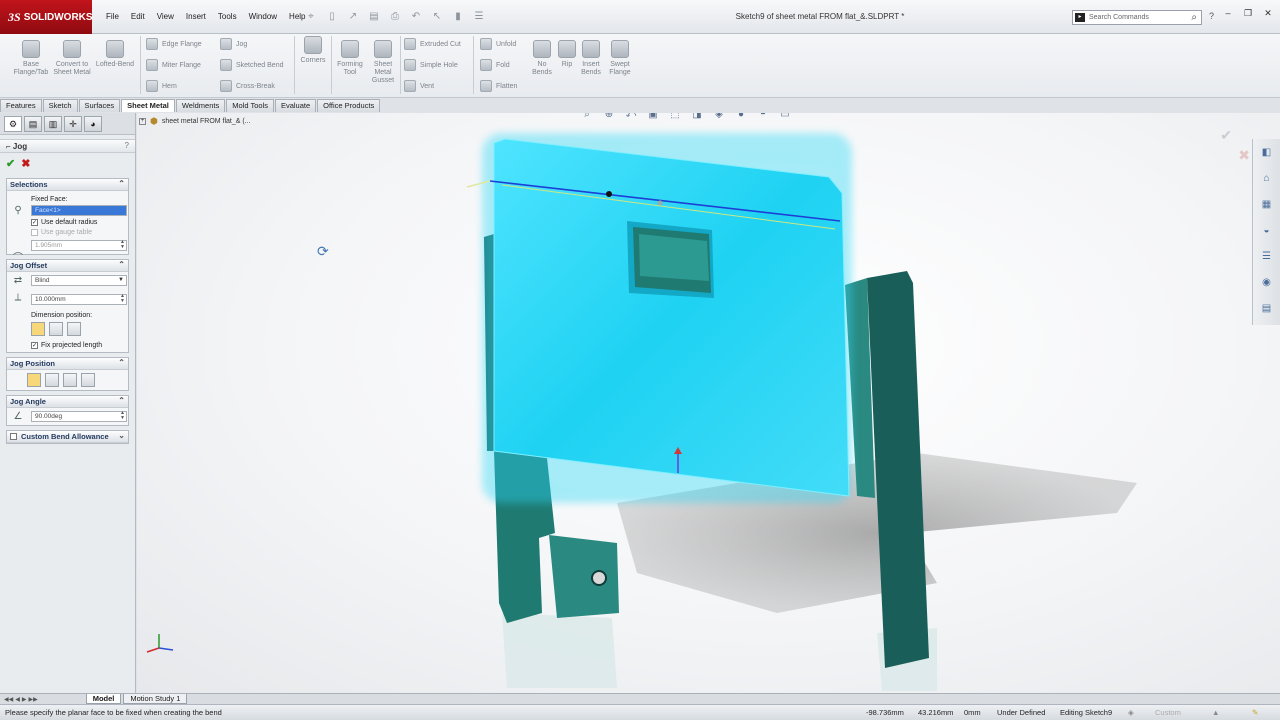 The height and width of the screenshot is (720, 1280). What do you see at coordinates (1268, 13) in the screenshot?
I see `close-icon: ✕` at bounding box center [1268, 13].